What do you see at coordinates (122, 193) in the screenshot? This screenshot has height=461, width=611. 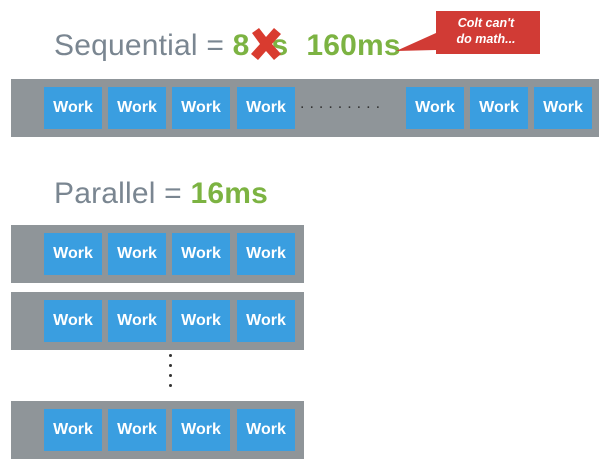 I see `parallel-label: Parallel =` at bounding box center [122, 193].